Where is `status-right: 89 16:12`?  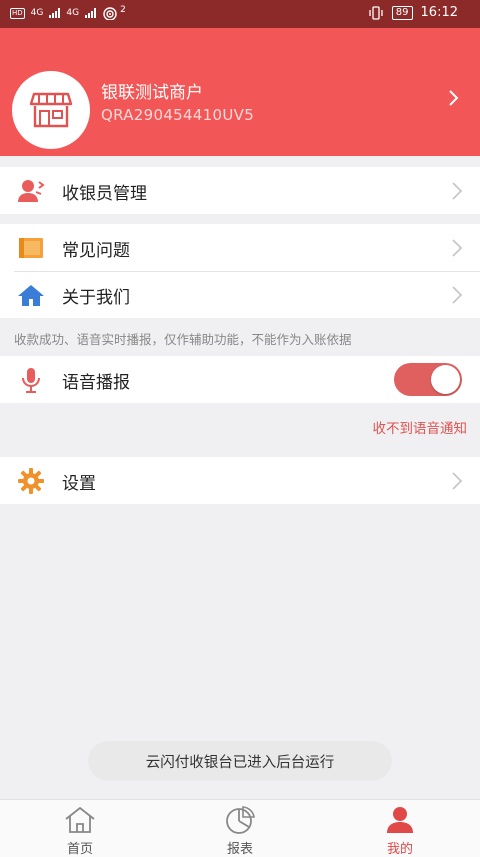 status-right: 89 16:12 is located at coordinates (413, 12).